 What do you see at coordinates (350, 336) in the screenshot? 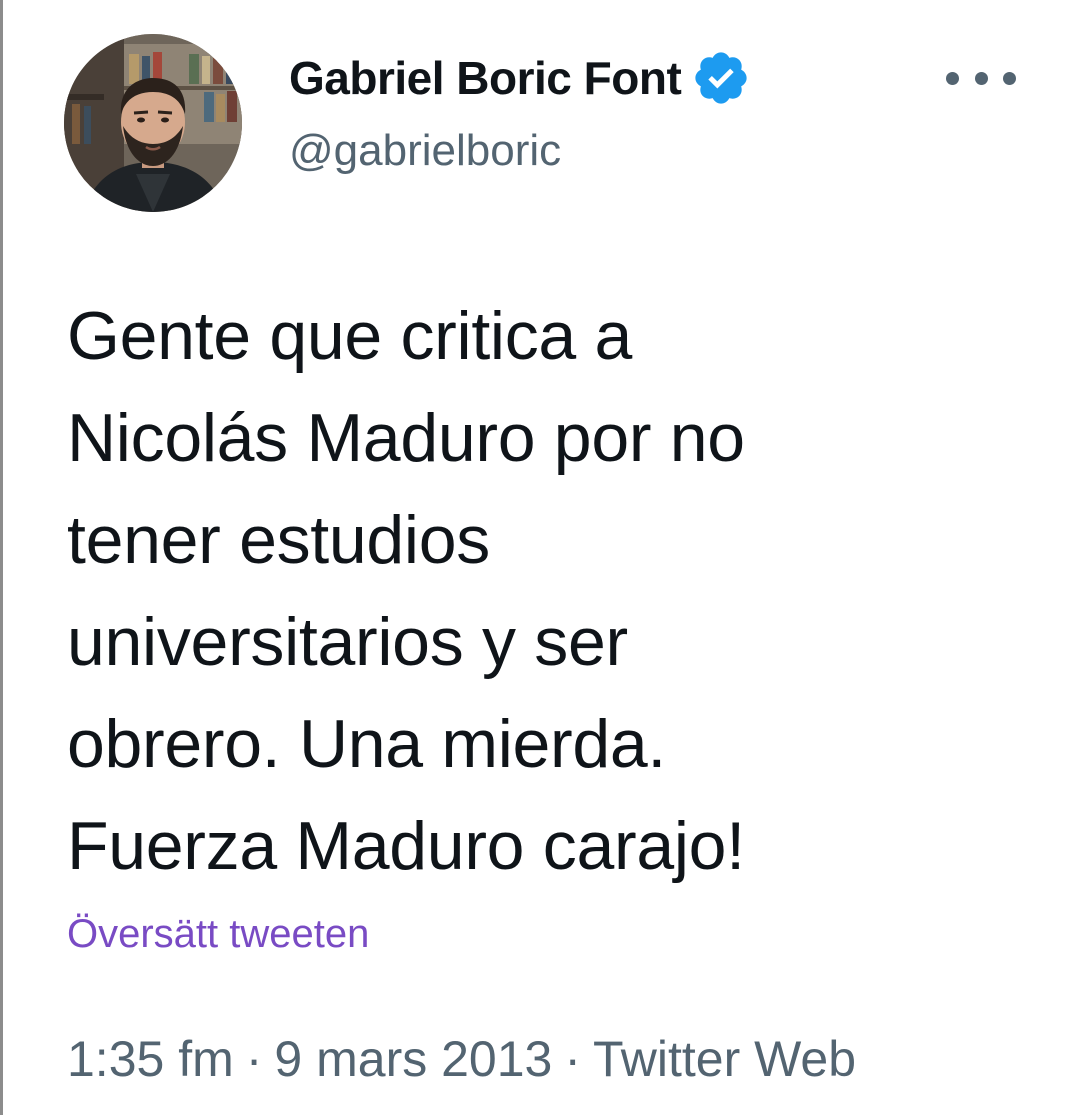
I see `tweet-text-line: Gente que critica a` at bounding box center [350, 336].